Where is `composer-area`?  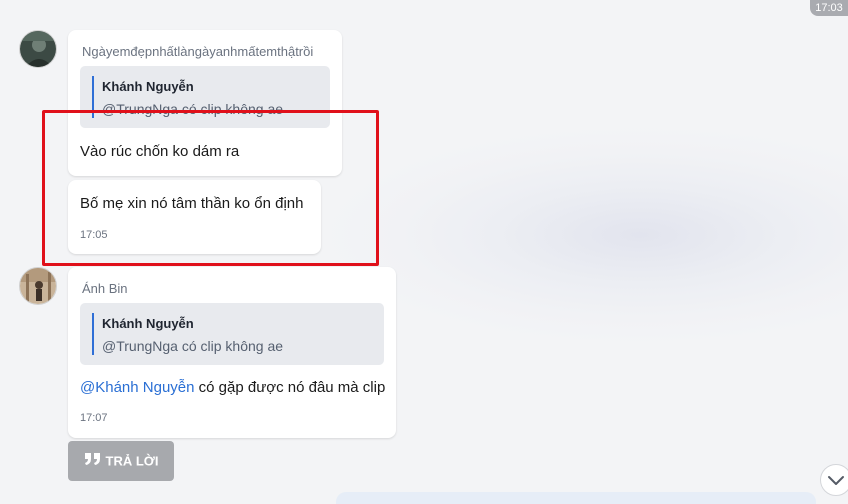 composer-area is located at coordinates (576, 498).